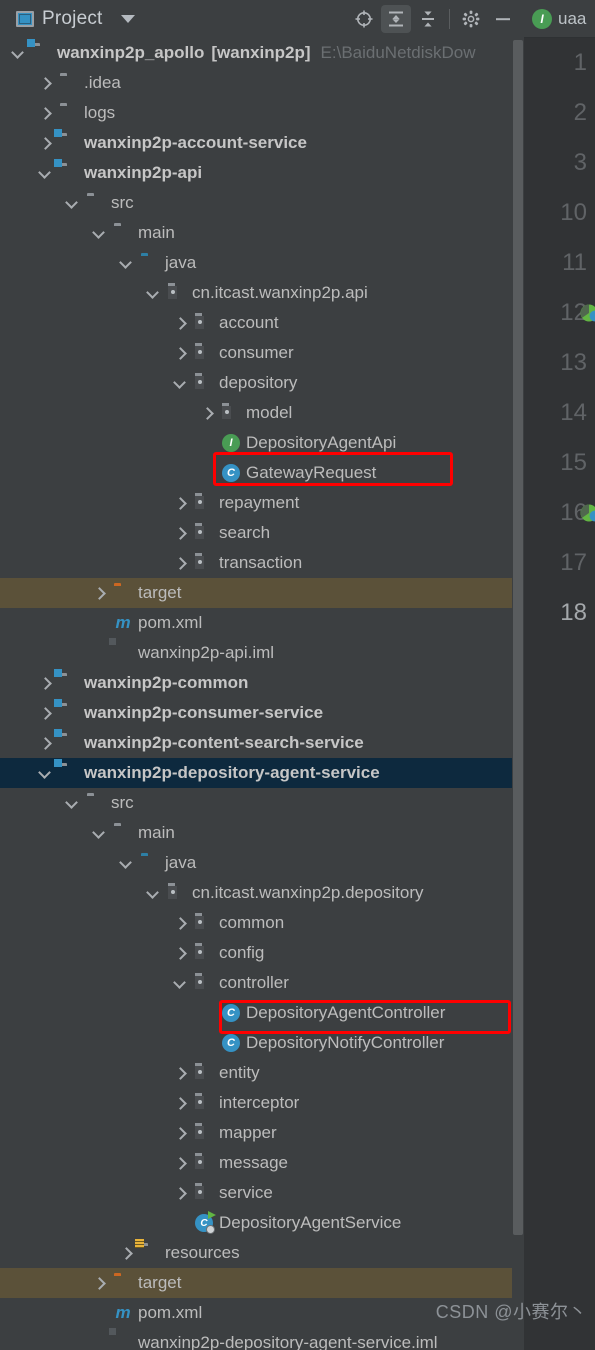 This screenshot has width=595, height=1350. What do you see at coordinates (262, 1103) in the screenshot?
I see `tree-row: interceptor` at bounding box center [262, 1103].